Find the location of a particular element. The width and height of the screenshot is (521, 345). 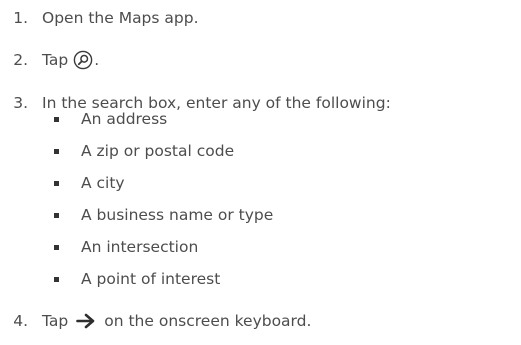

list-item: An intersection is located at coordinates (126, 247).